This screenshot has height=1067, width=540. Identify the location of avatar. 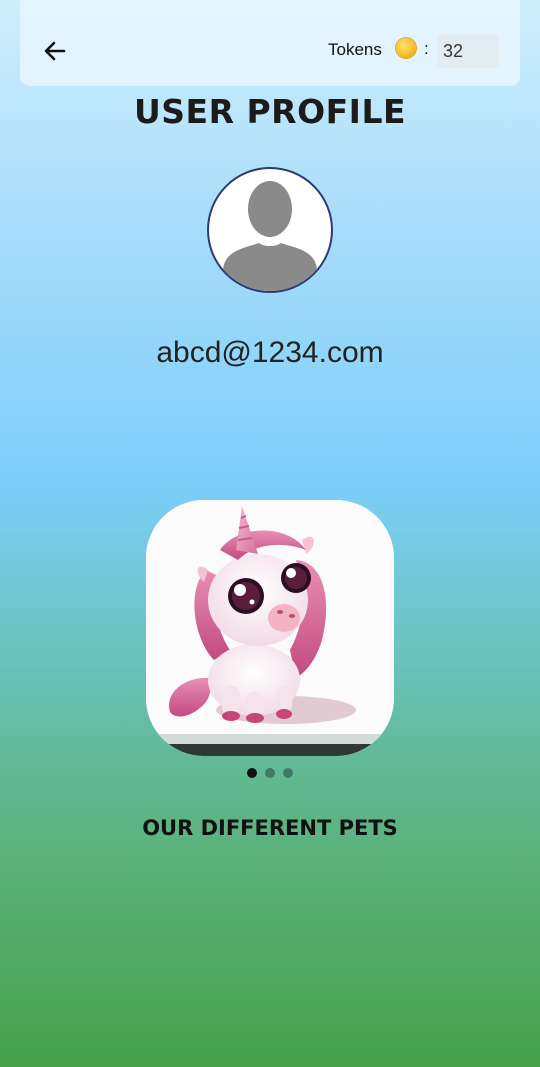
(270, 230).